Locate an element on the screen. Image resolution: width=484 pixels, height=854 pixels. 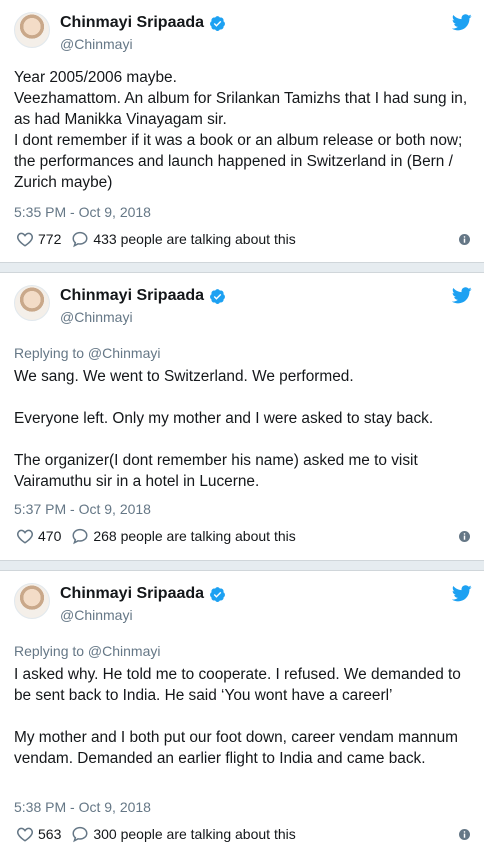
tweet-timestamp: 5:38 PM - Oct 9, 2018 is located at coordinates (82, 807).